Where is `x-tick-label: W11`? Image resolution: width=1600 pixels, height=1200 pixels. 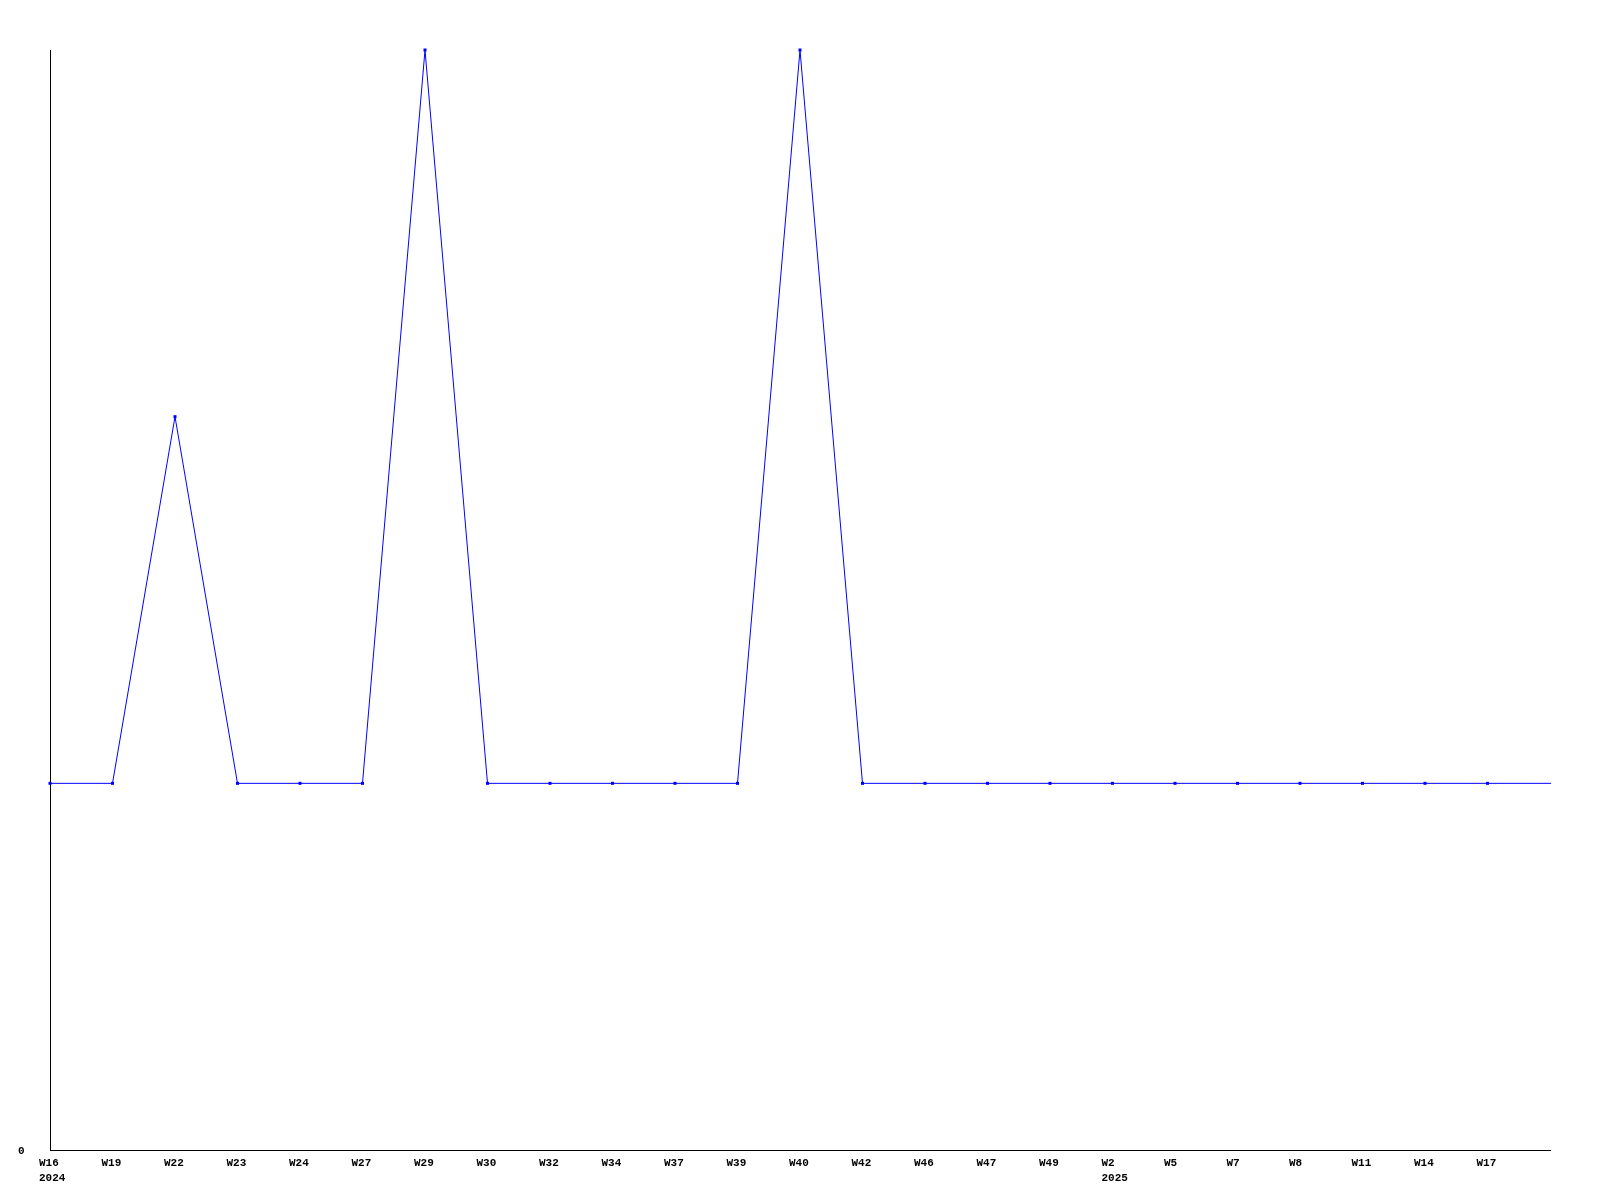
x-tick-label: W11 is located at coordinates (1361, 1163).